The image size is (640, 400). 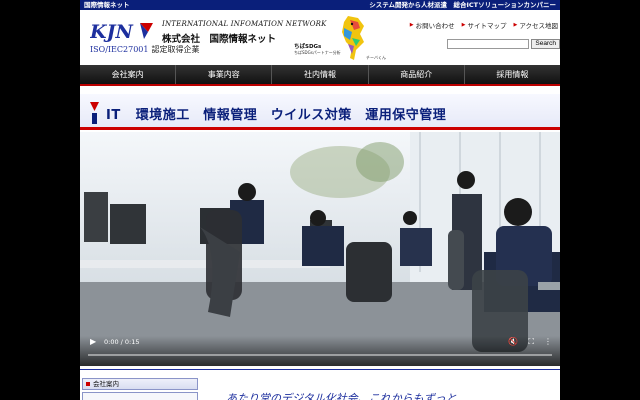 I want to click on sitemap-label: サイトマップ, so click(x=487, y=26).